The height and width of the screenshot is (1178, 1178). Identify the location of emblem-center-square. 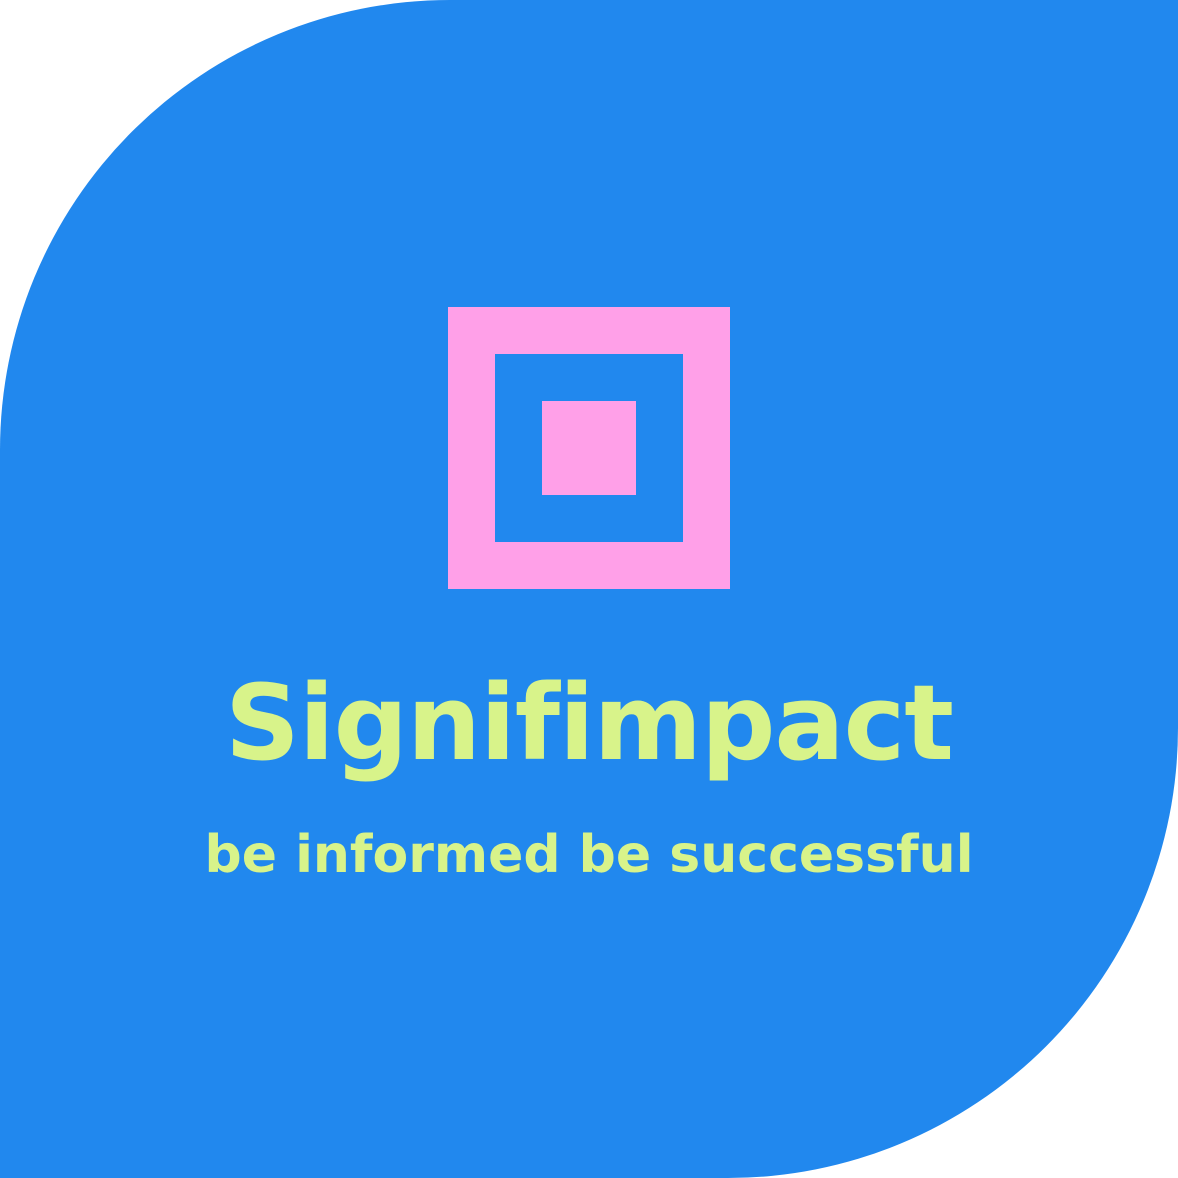
(589, 448).